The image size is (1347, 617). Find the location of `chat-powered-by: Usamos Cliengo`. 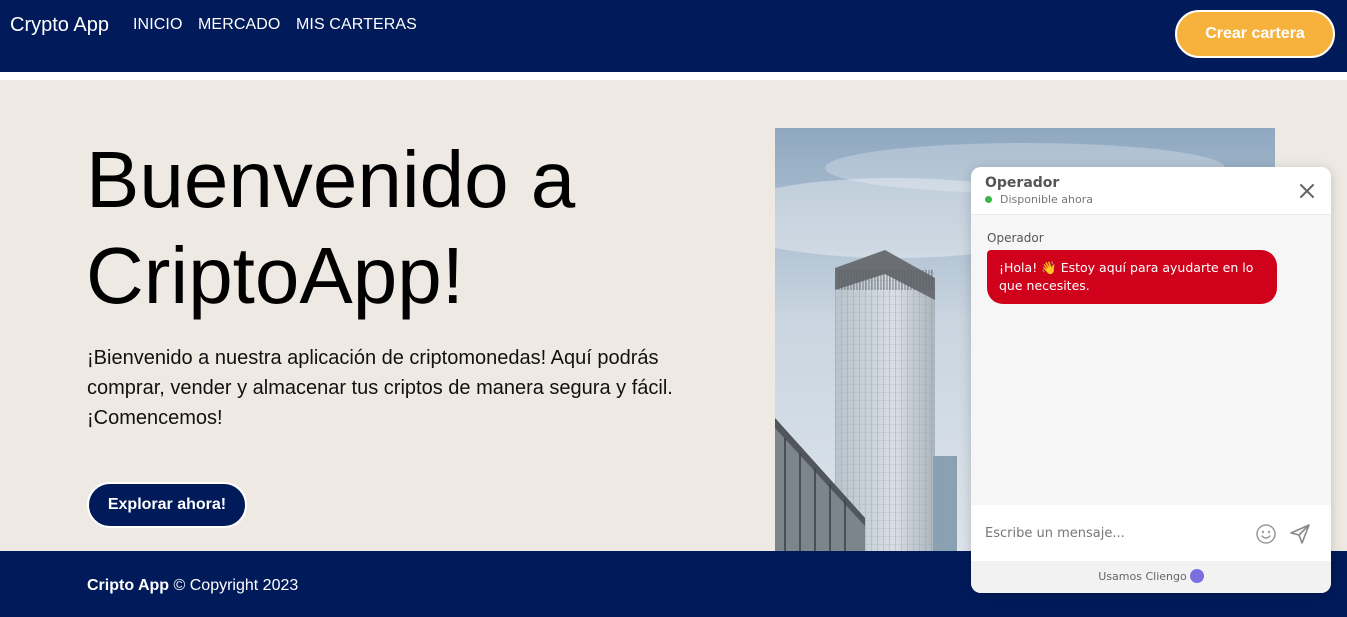

chat-powered-by: Usamos Cliengo is located at coordinates (1151, 577).